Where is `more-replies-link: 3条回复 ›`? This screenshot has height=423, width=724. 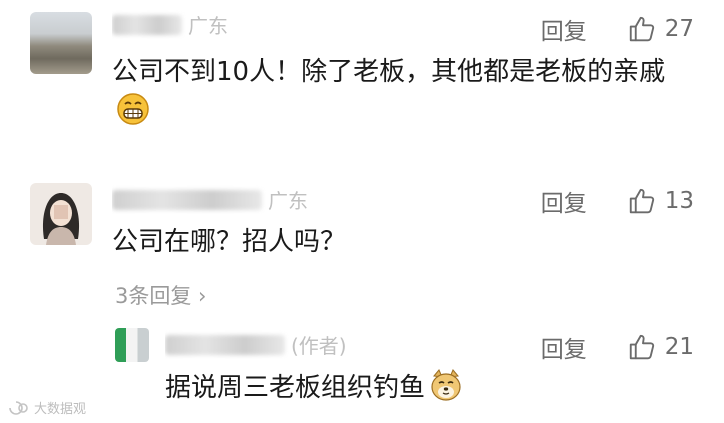 more-replies-link: 3条回复 › is located at coordinates (160, 295).